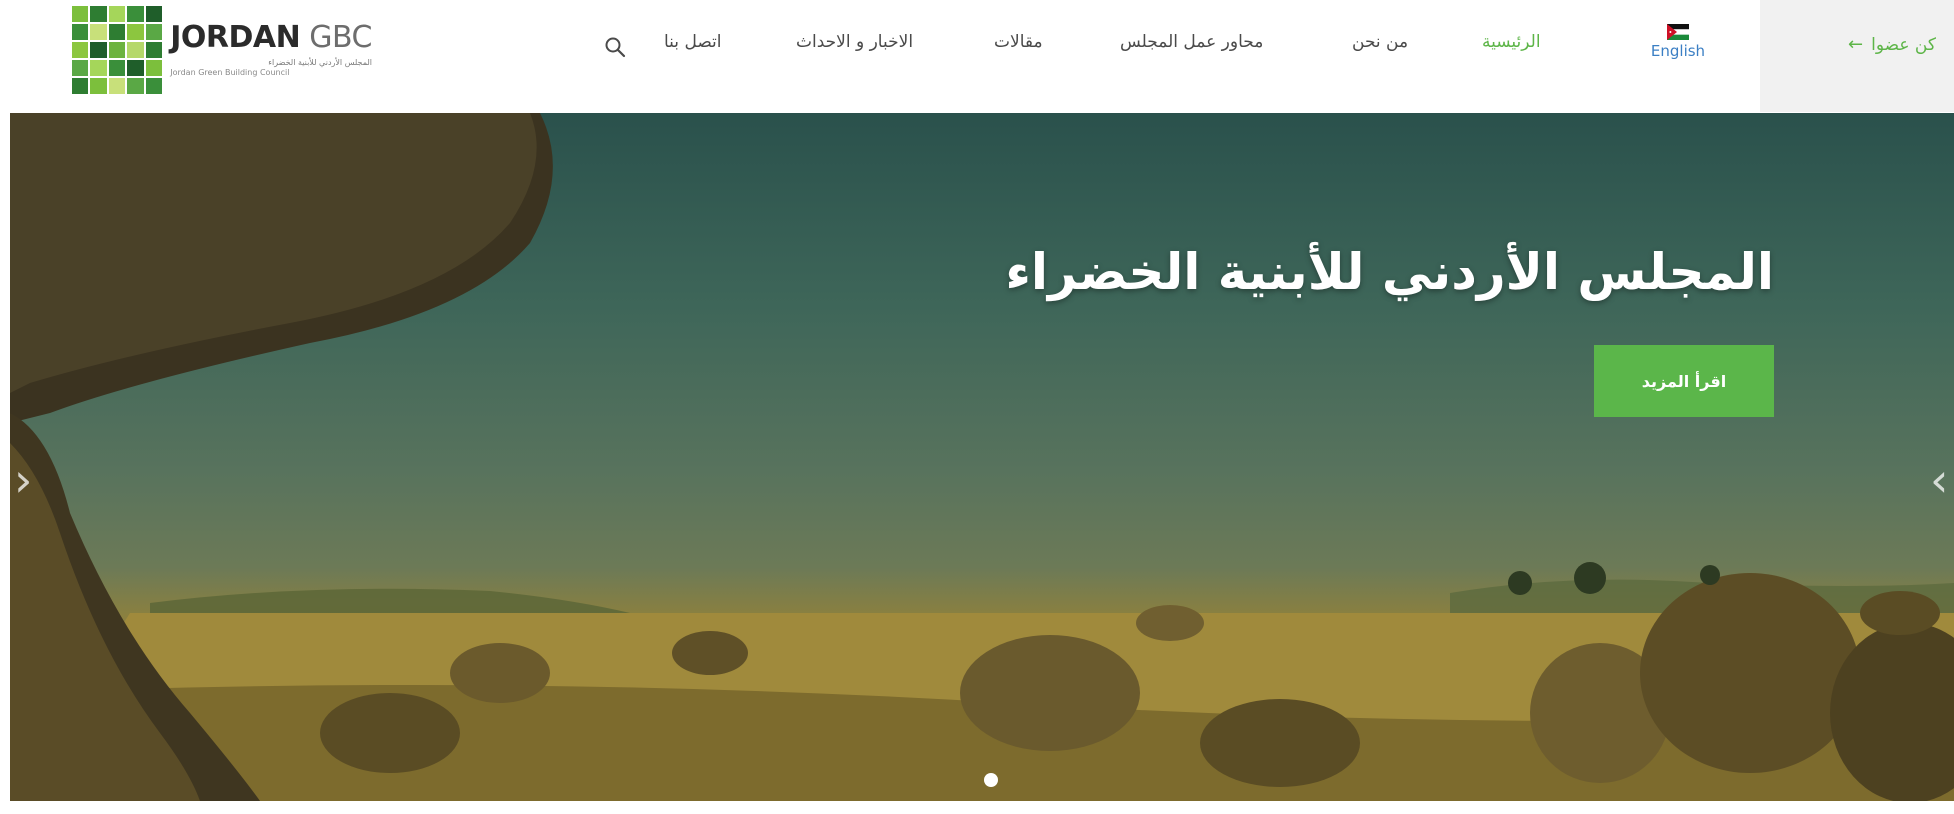  Describe the element at coordinates (117, 50) in the screenshot. I see `logo-mosaic-icon` at that location.